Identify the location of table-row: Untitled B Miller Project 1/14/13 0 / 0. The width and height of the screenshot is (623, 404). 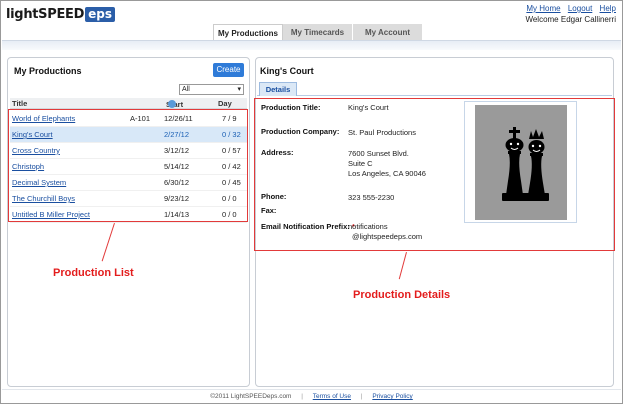
(128, 215).